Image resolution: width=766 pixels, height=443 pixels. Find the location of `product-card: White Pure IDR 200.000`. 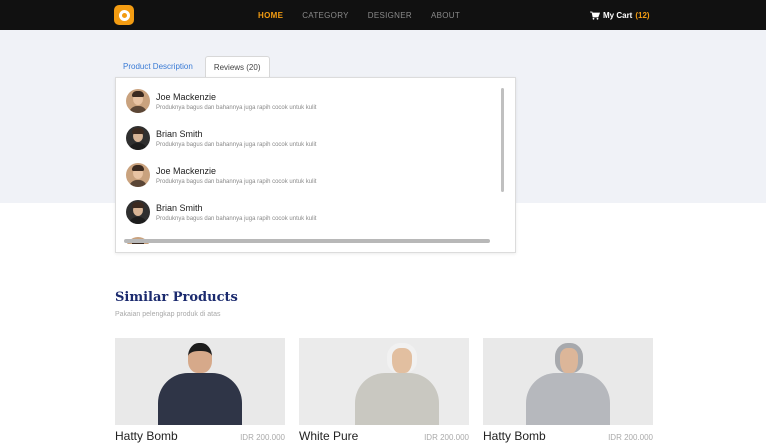

product-card: White Pure IDR 200.000 is located at coordinates (384, 390).